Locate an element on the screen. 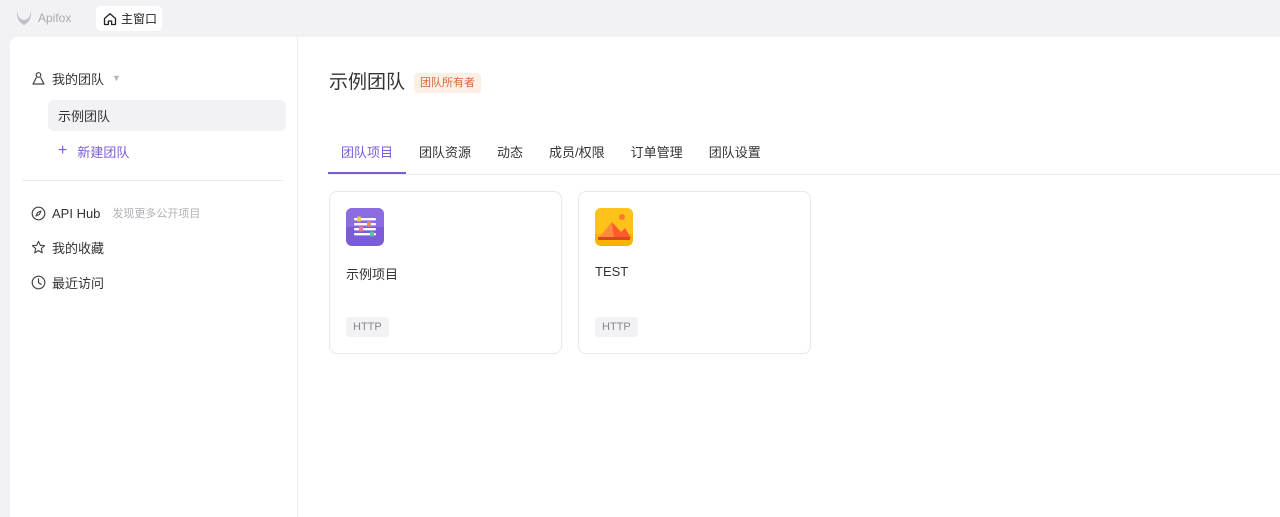  team-tabs: 团队项目 团队资源 动态 成员/权限 订单管理 团队设置 is located at coordinates (551, 157).